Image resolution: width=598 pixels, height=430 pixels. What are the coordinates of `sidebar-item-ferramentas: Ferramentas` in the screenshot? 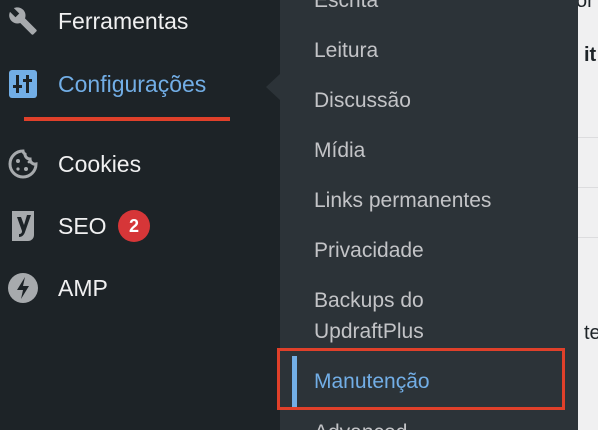 It's located at (135, 24).